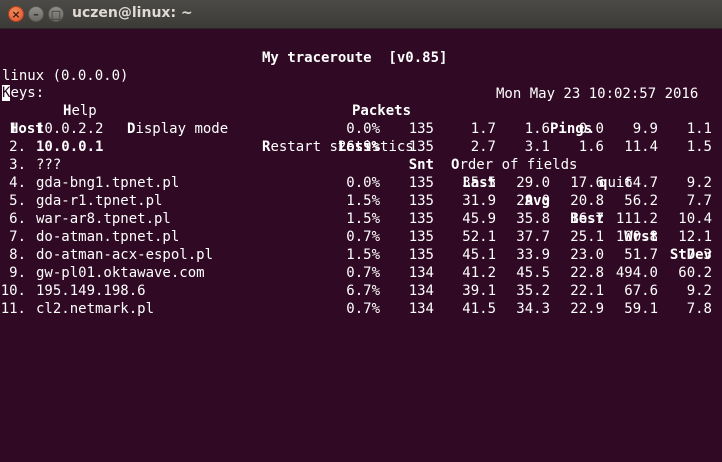 The width and height of the screenshot is (722, 462). What do you see at coordinates (699, 201) in the screenshot?
I see `hop-stdev: 7.7` at bounding box center [699, 201].